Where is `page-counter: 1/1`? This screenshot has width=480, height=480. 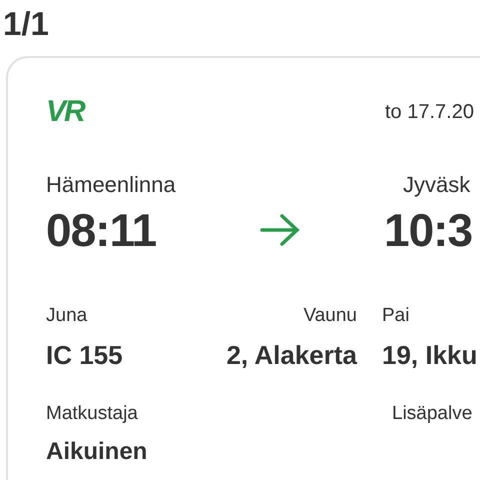
page-counter: 1/1 is located at coordinates (26, 24).